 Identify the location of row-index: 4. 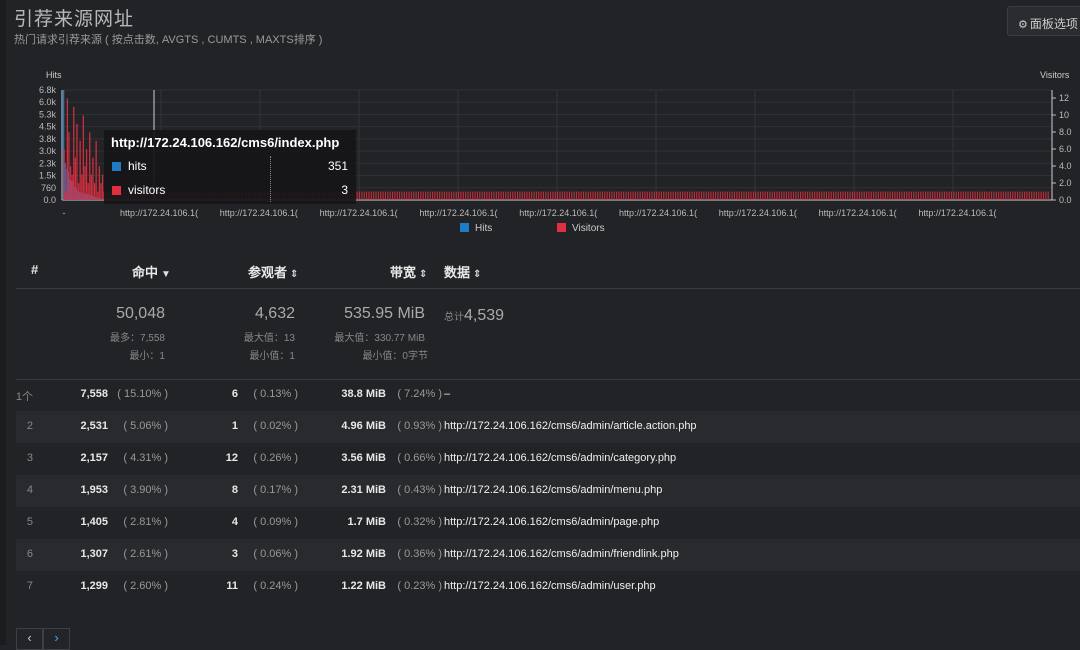
(29, 490).